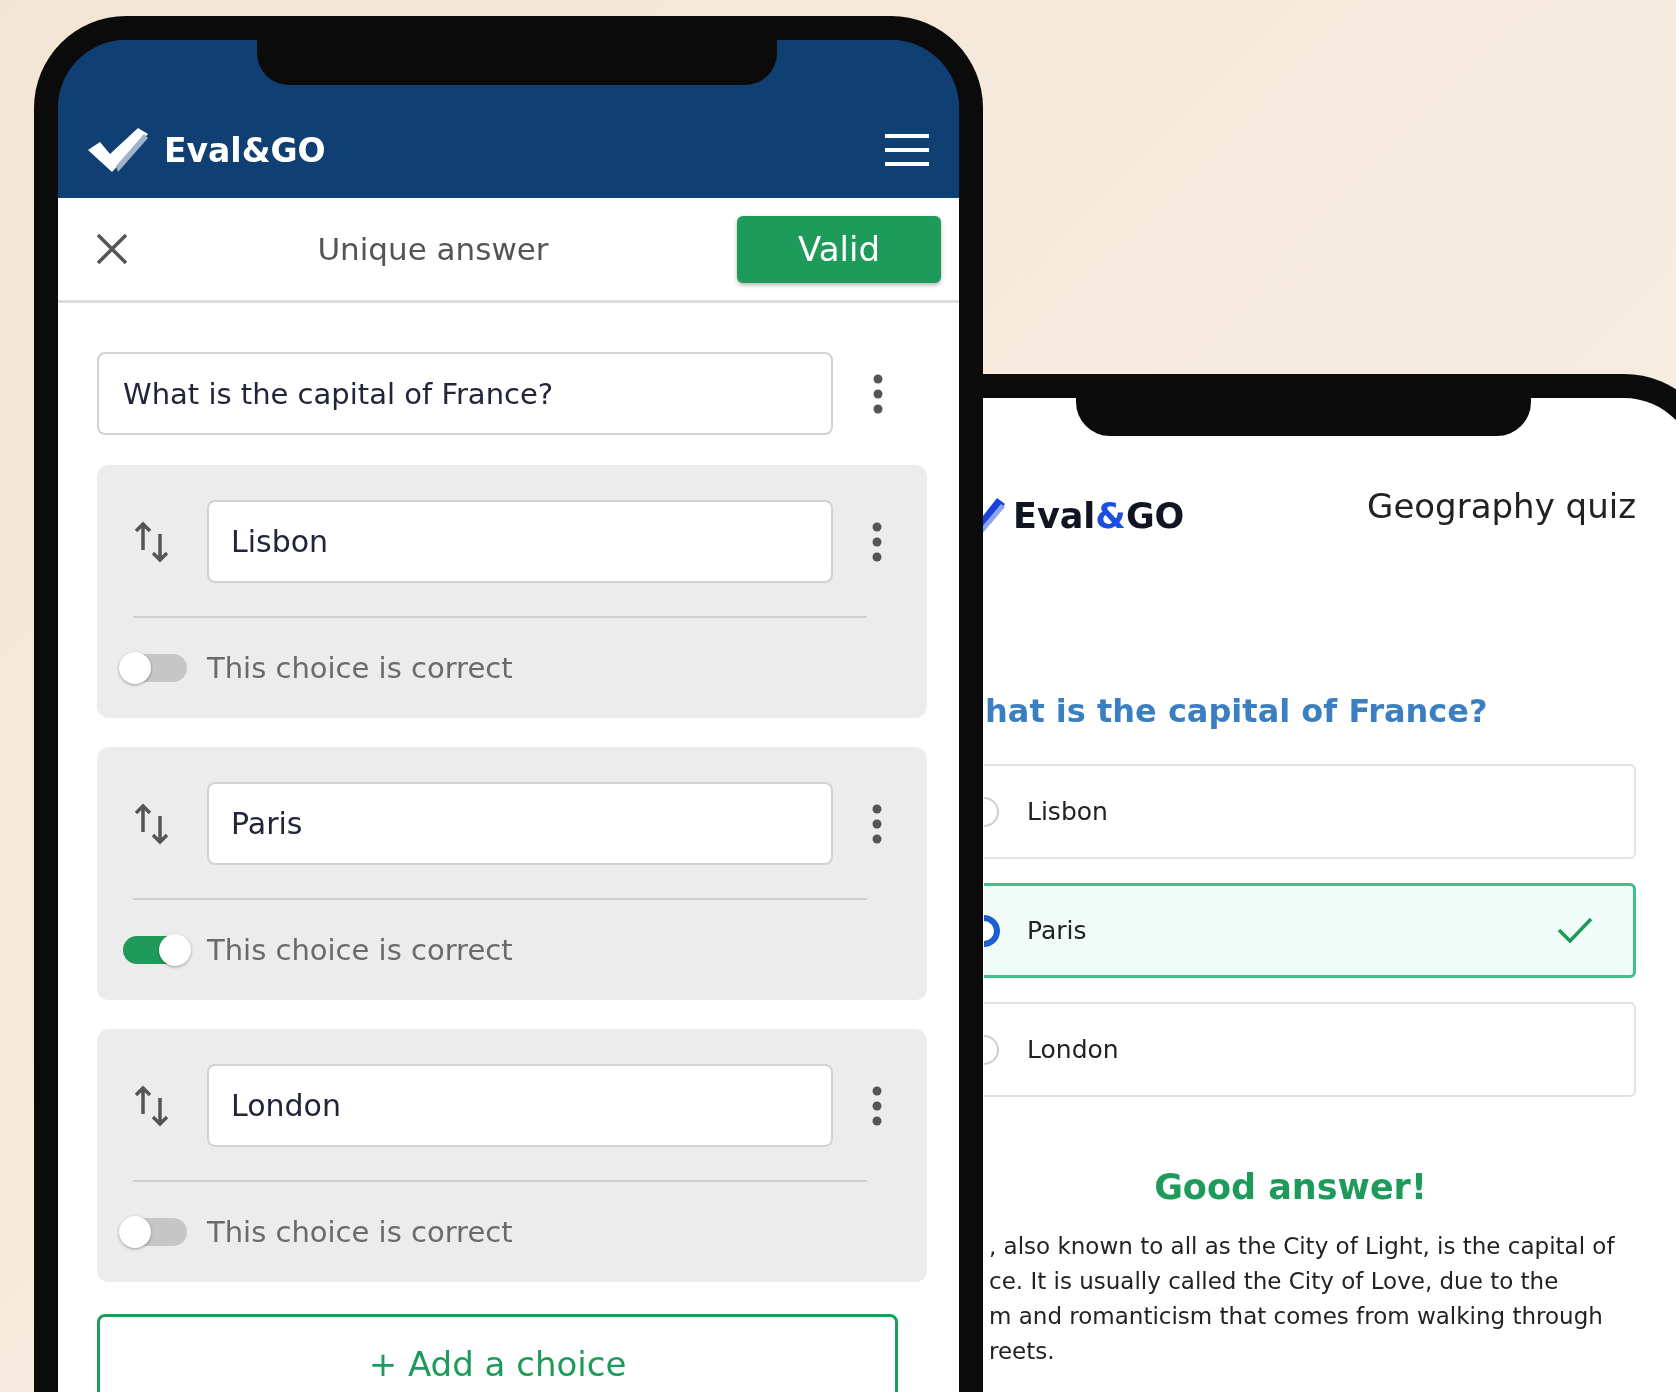  What do you see at coordinates (1310, 1049) in the screenshot?
I see `answer-option: London` at bounding box center [1310, 1049].